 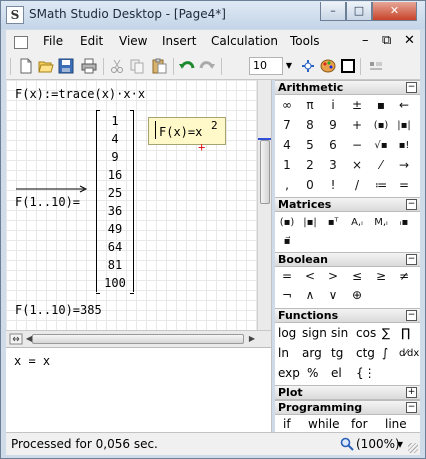 What do you see at coordinates (310, 185) in the screenshot?
I see `digit-0-button: 0` at bounding box center [310, 185].